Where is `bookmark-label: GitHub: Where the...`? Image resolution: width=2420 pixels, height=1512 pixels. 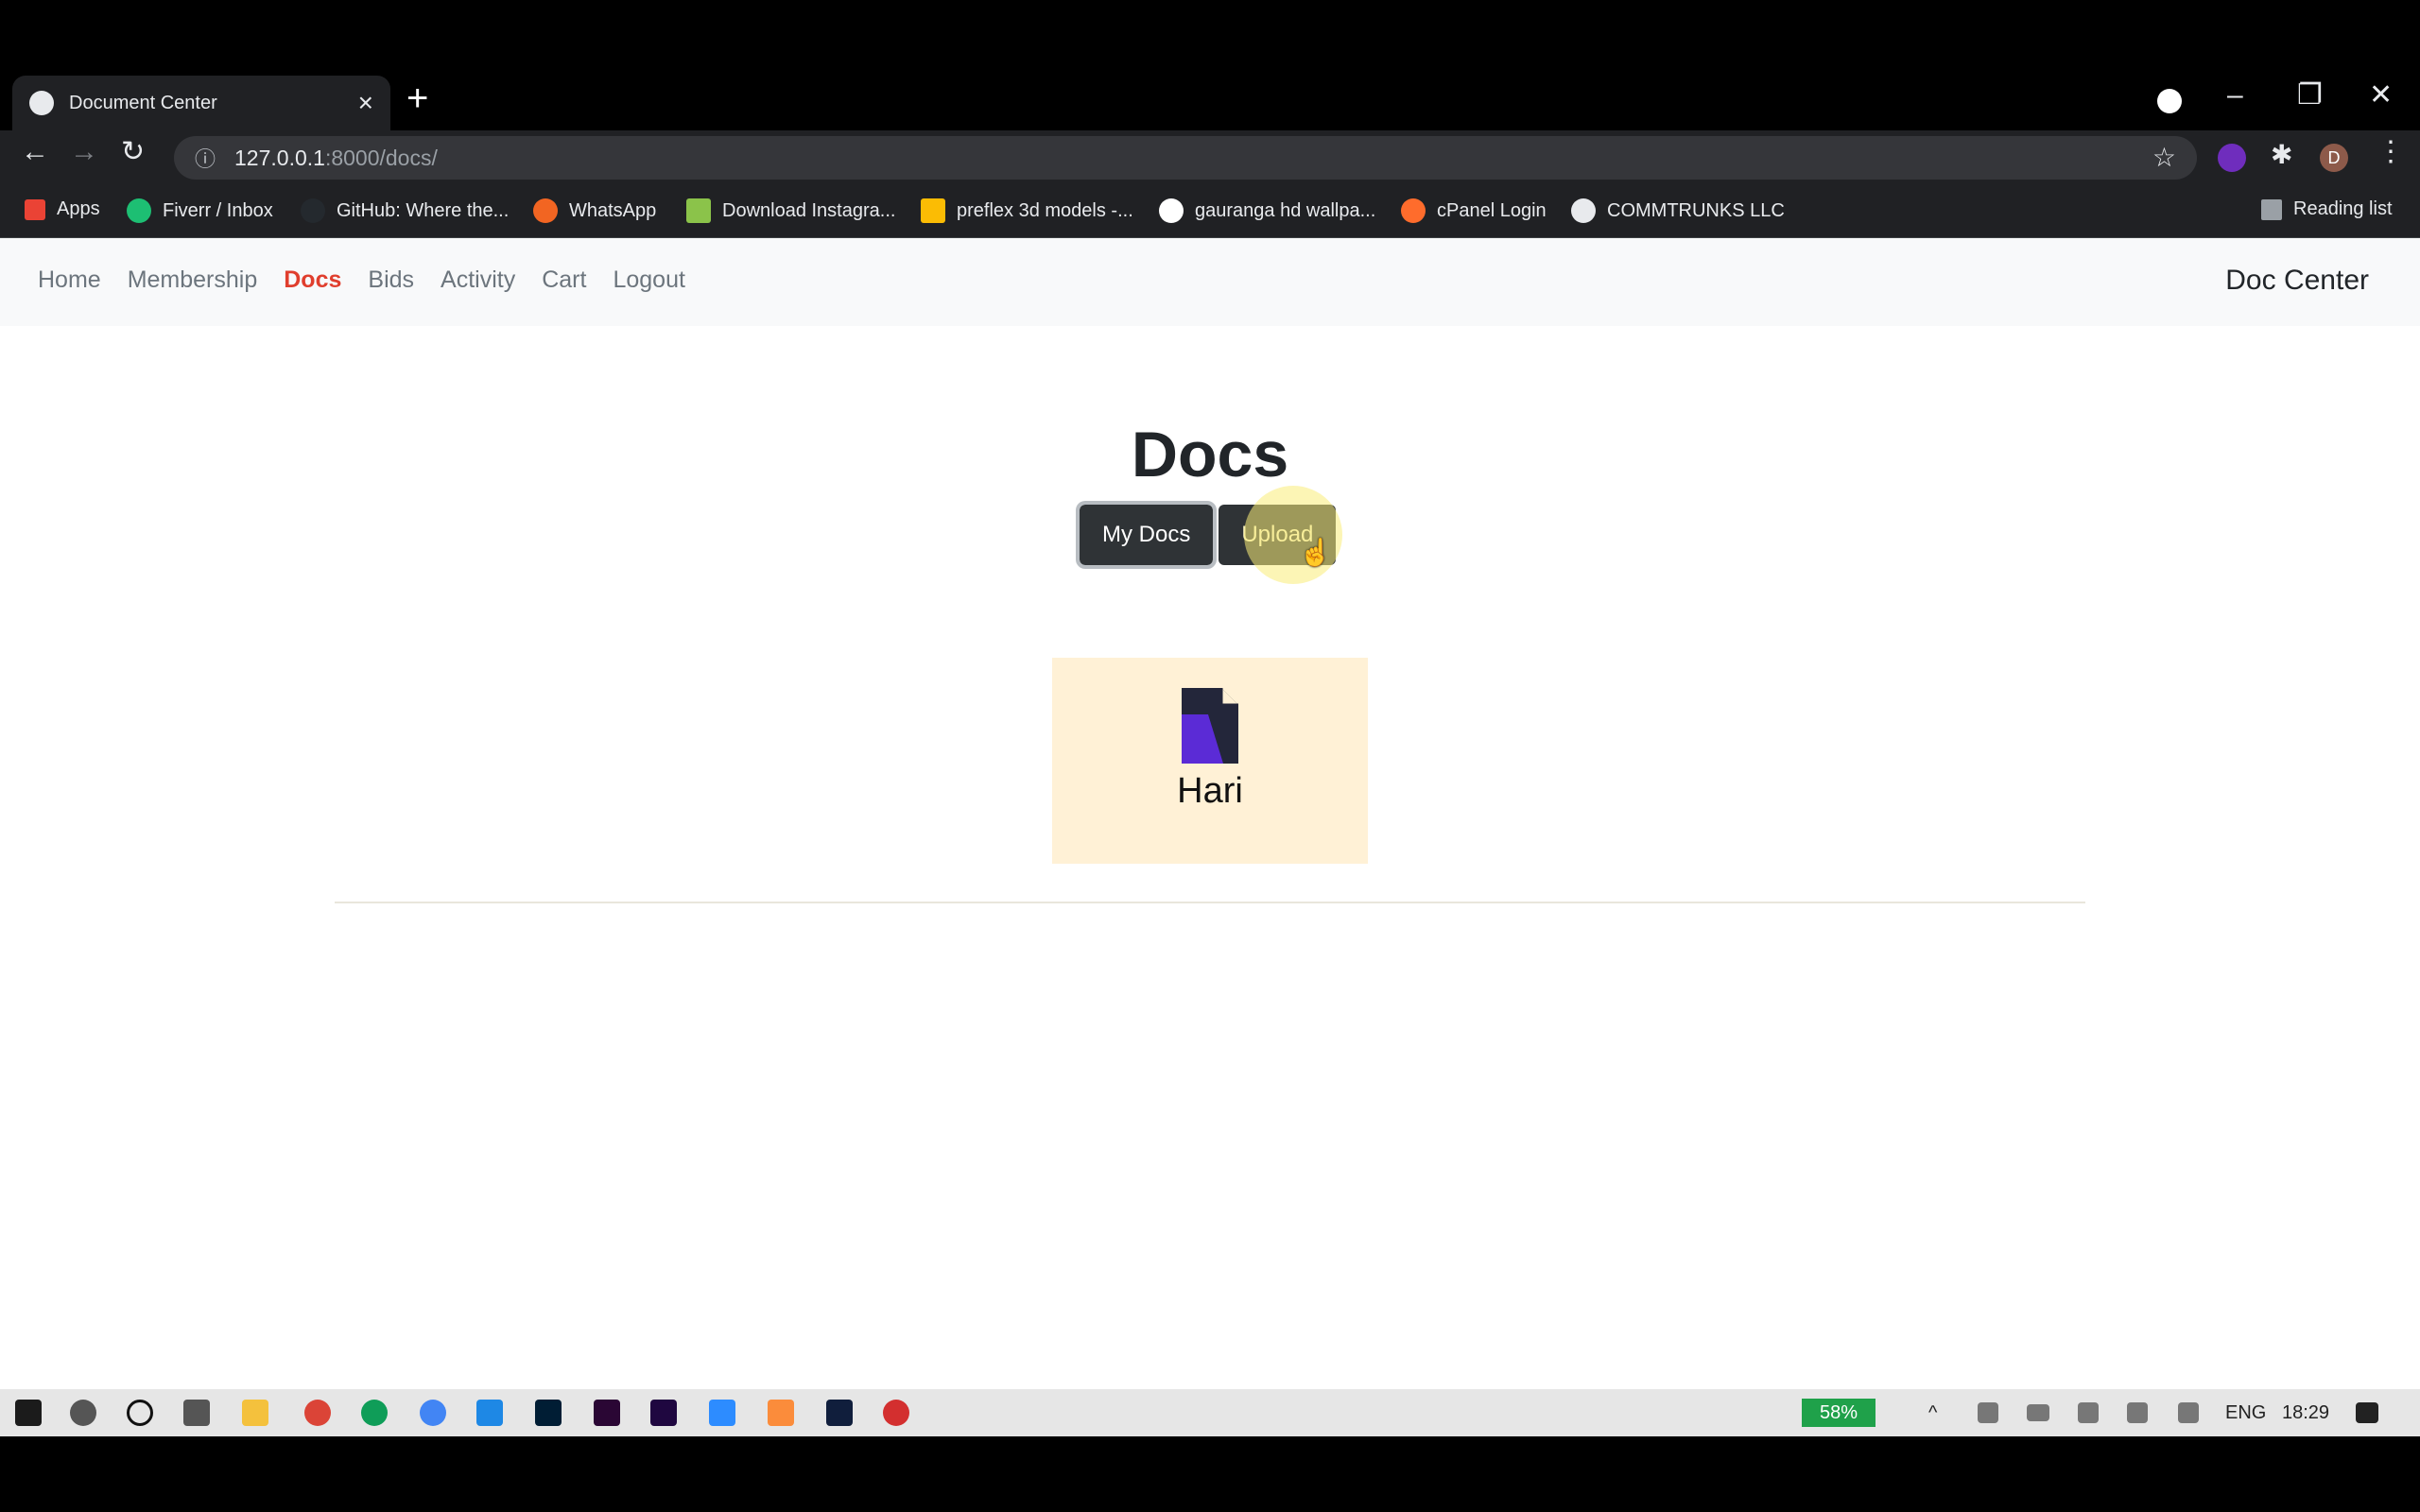 bookmark-label: GitHub: Where the... is located at coordinates (423, 210).